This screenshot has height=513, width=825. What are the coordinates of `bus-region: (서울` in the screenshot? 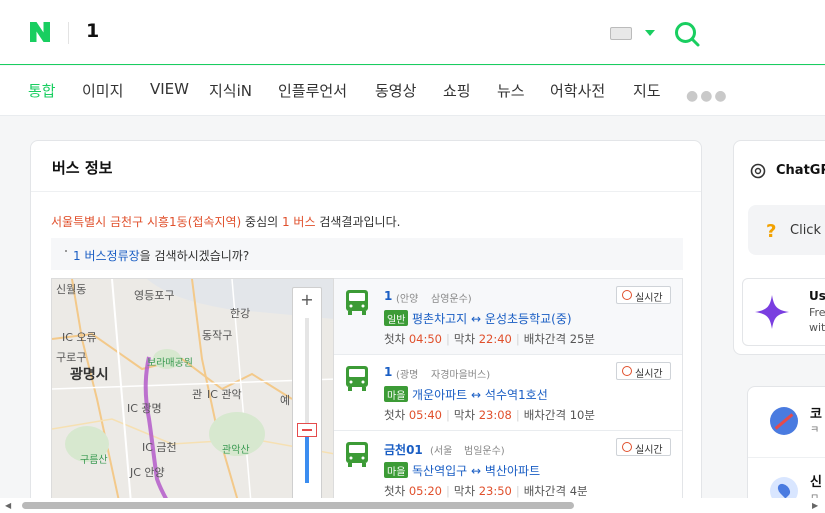 It's located at (441, 451).